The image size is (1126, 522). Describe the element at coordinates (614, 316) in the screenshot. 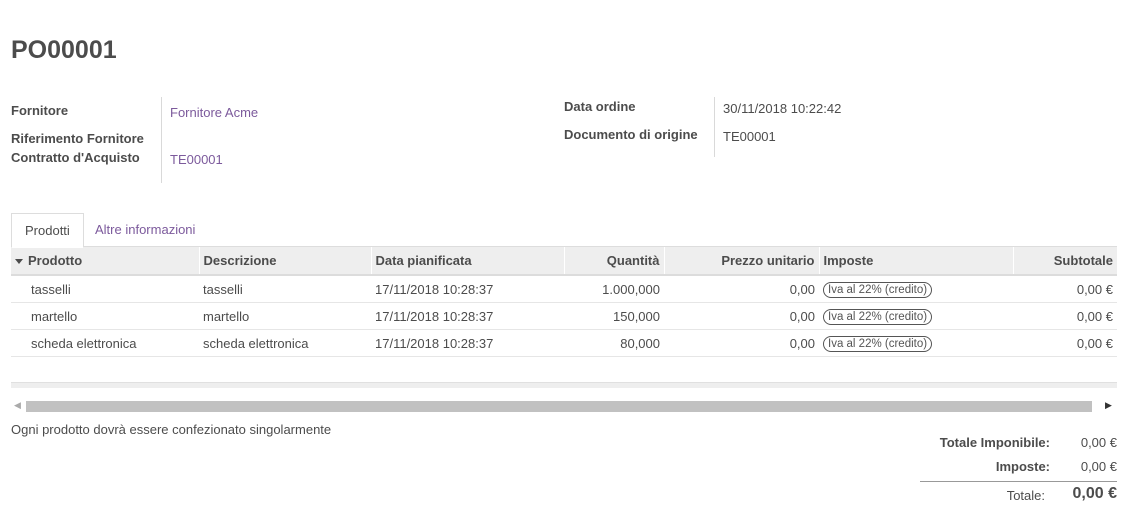

I see `cell-quantity: 150,000` at that location.